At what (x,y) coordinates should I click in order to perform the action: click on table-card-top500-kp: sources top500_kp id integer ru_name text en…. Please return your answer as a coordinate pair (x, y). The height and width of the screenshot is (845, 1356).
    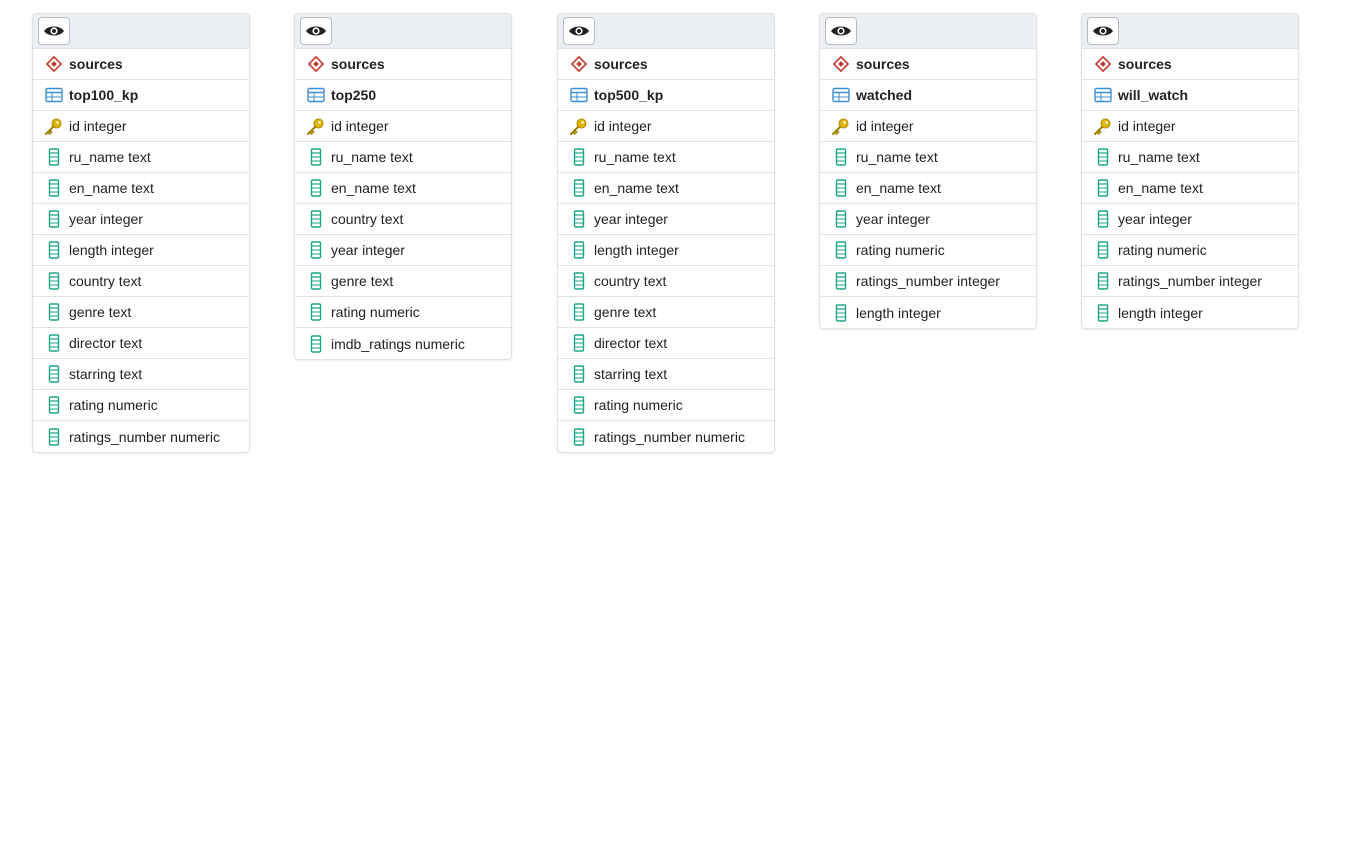
    Looking at the image, I should click on (666, 233).